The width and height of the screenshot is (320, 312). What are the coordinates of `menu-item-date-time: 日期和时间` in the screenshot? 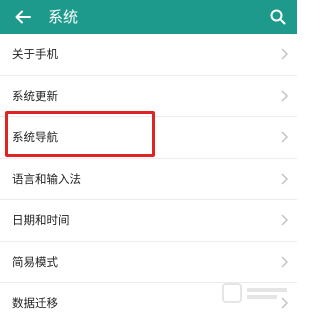 It's located at (148, 221).